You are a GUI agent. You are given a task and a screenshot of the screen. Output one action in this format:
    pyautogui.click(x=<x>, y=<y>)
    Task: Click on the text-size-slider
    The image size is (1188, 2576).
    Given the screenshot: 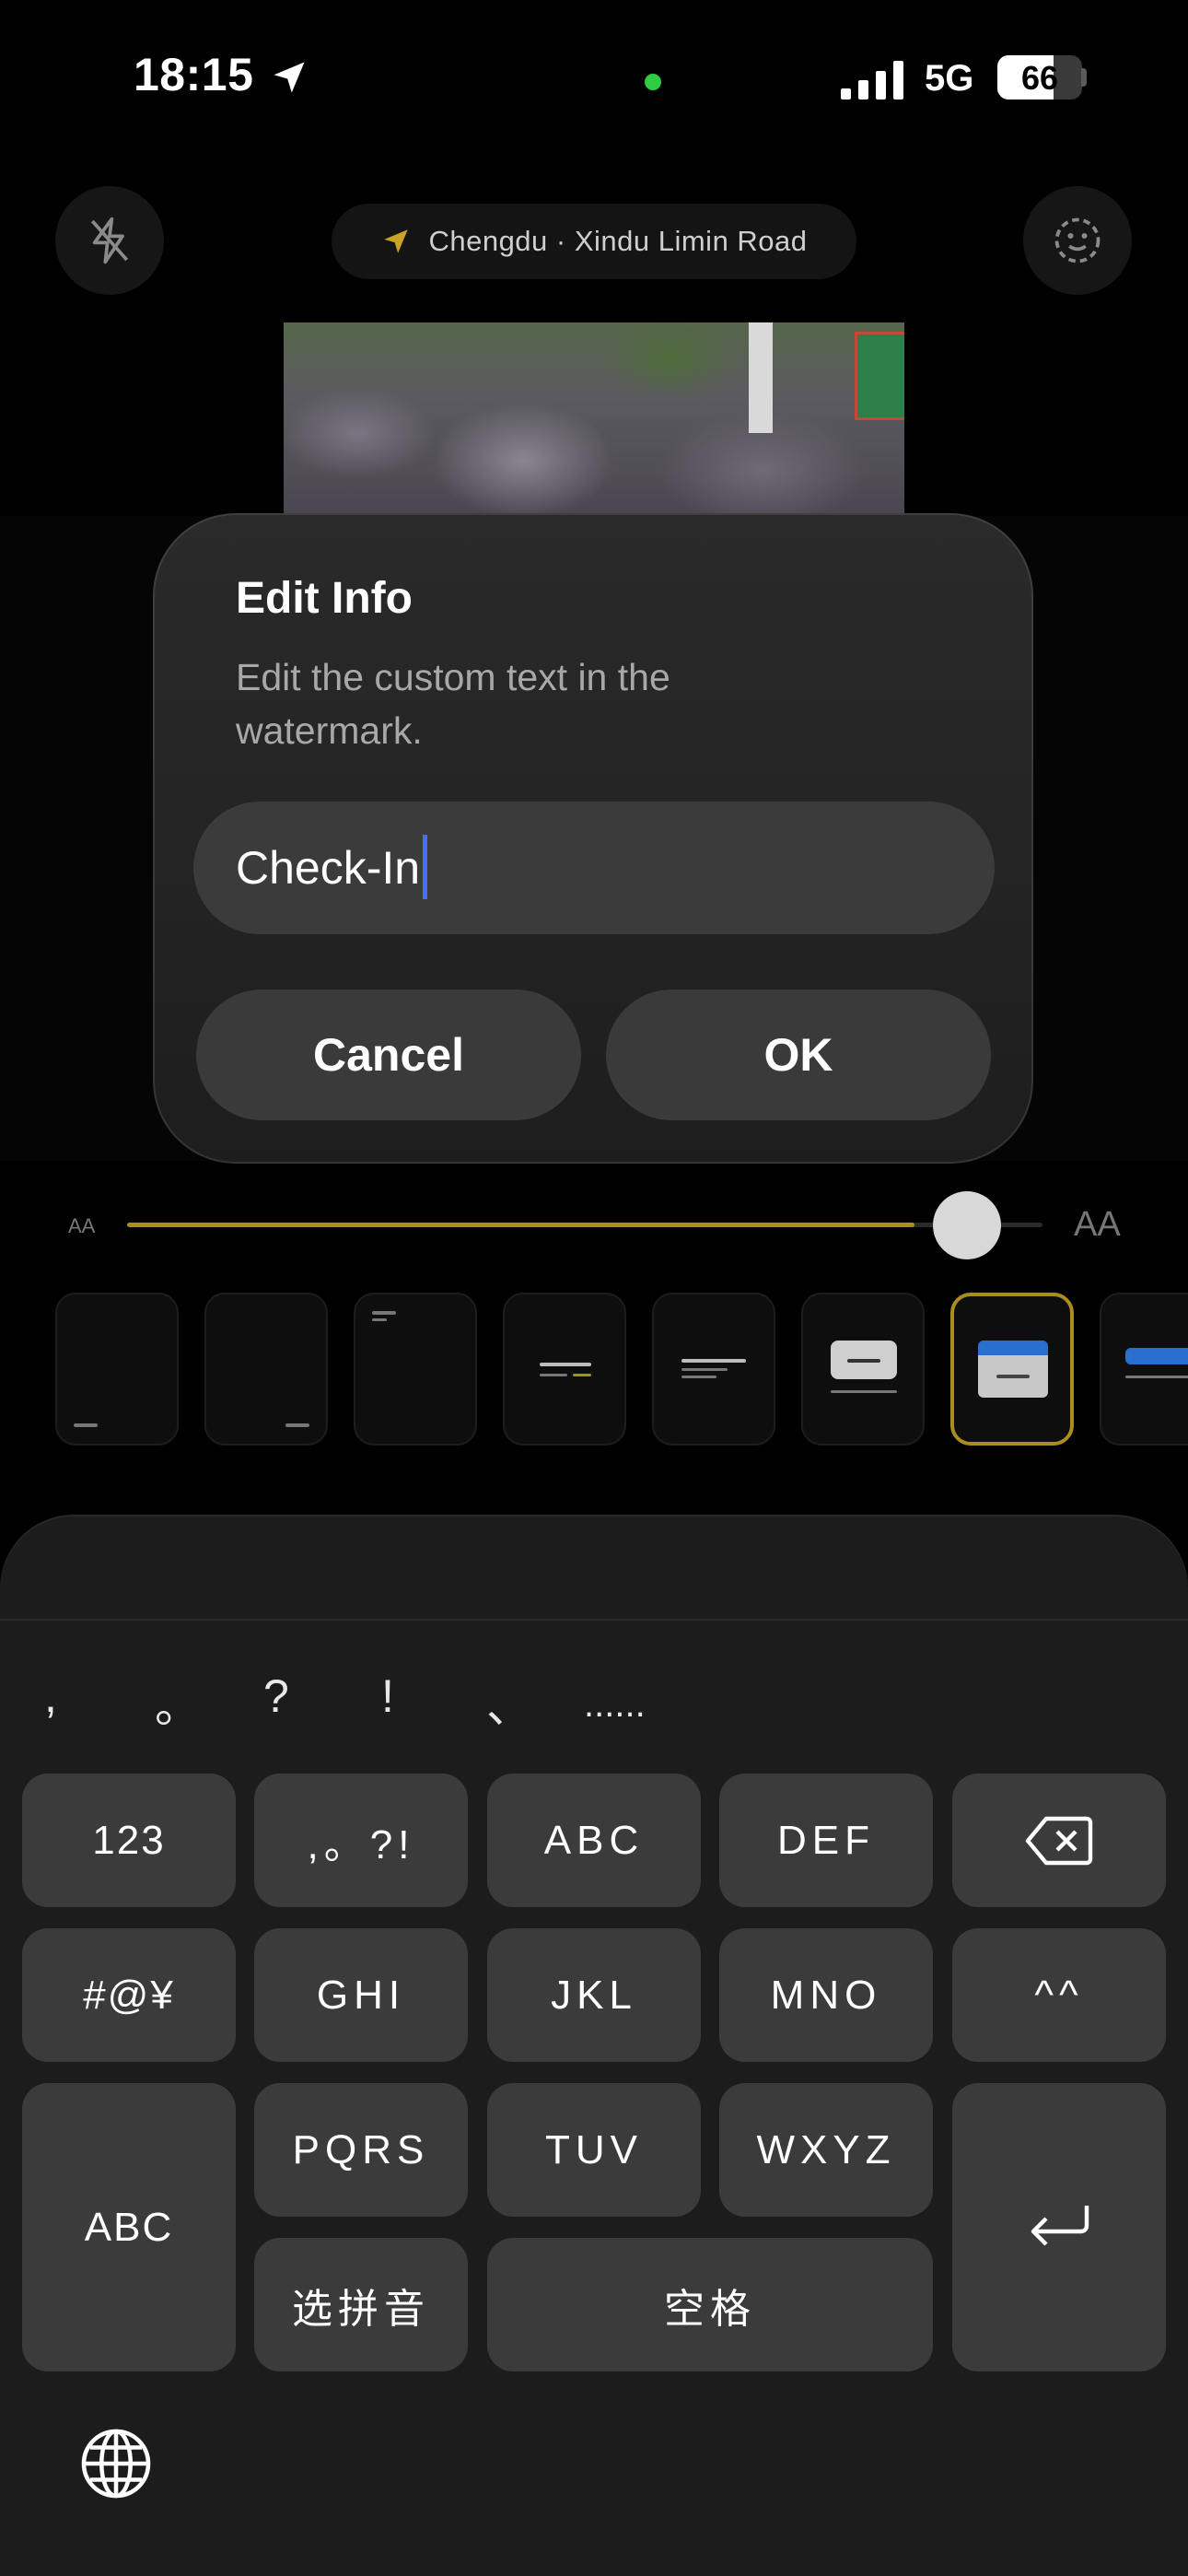 What is the action you would take?
    pyautogui.click(x=584, y=1225)
    